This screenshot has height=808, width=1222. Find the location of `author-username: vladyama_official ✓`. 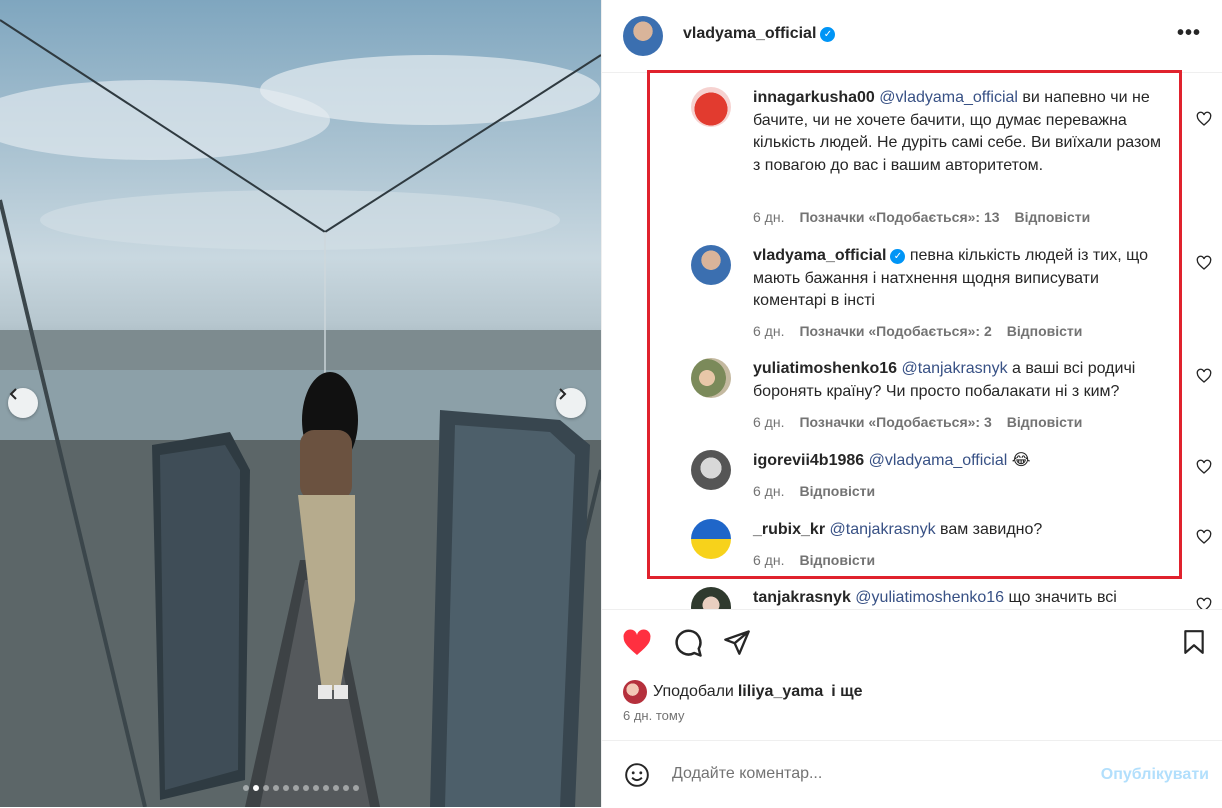

author-username: vladyama_official ✓ is located at coordinates (759, 34).